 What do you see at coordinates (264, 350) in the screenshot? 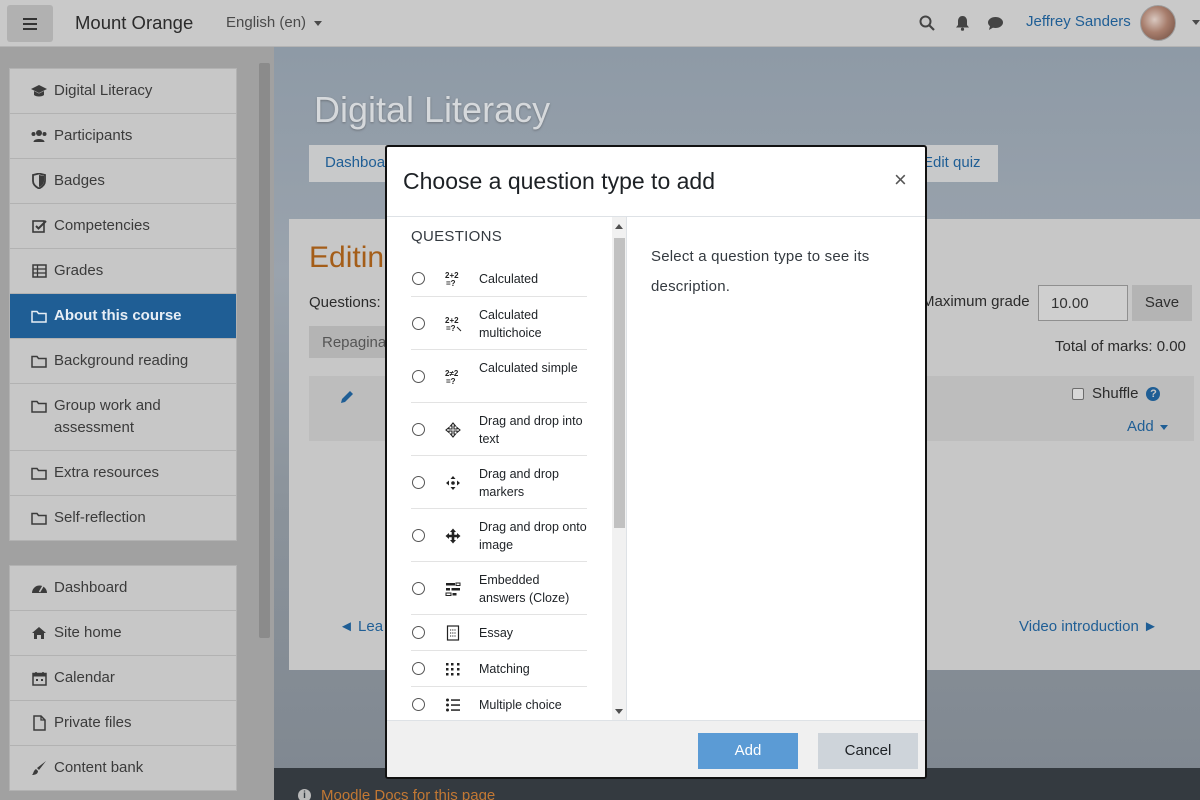
I see `drawer-scrollbar` at bounding box center [264, 350].